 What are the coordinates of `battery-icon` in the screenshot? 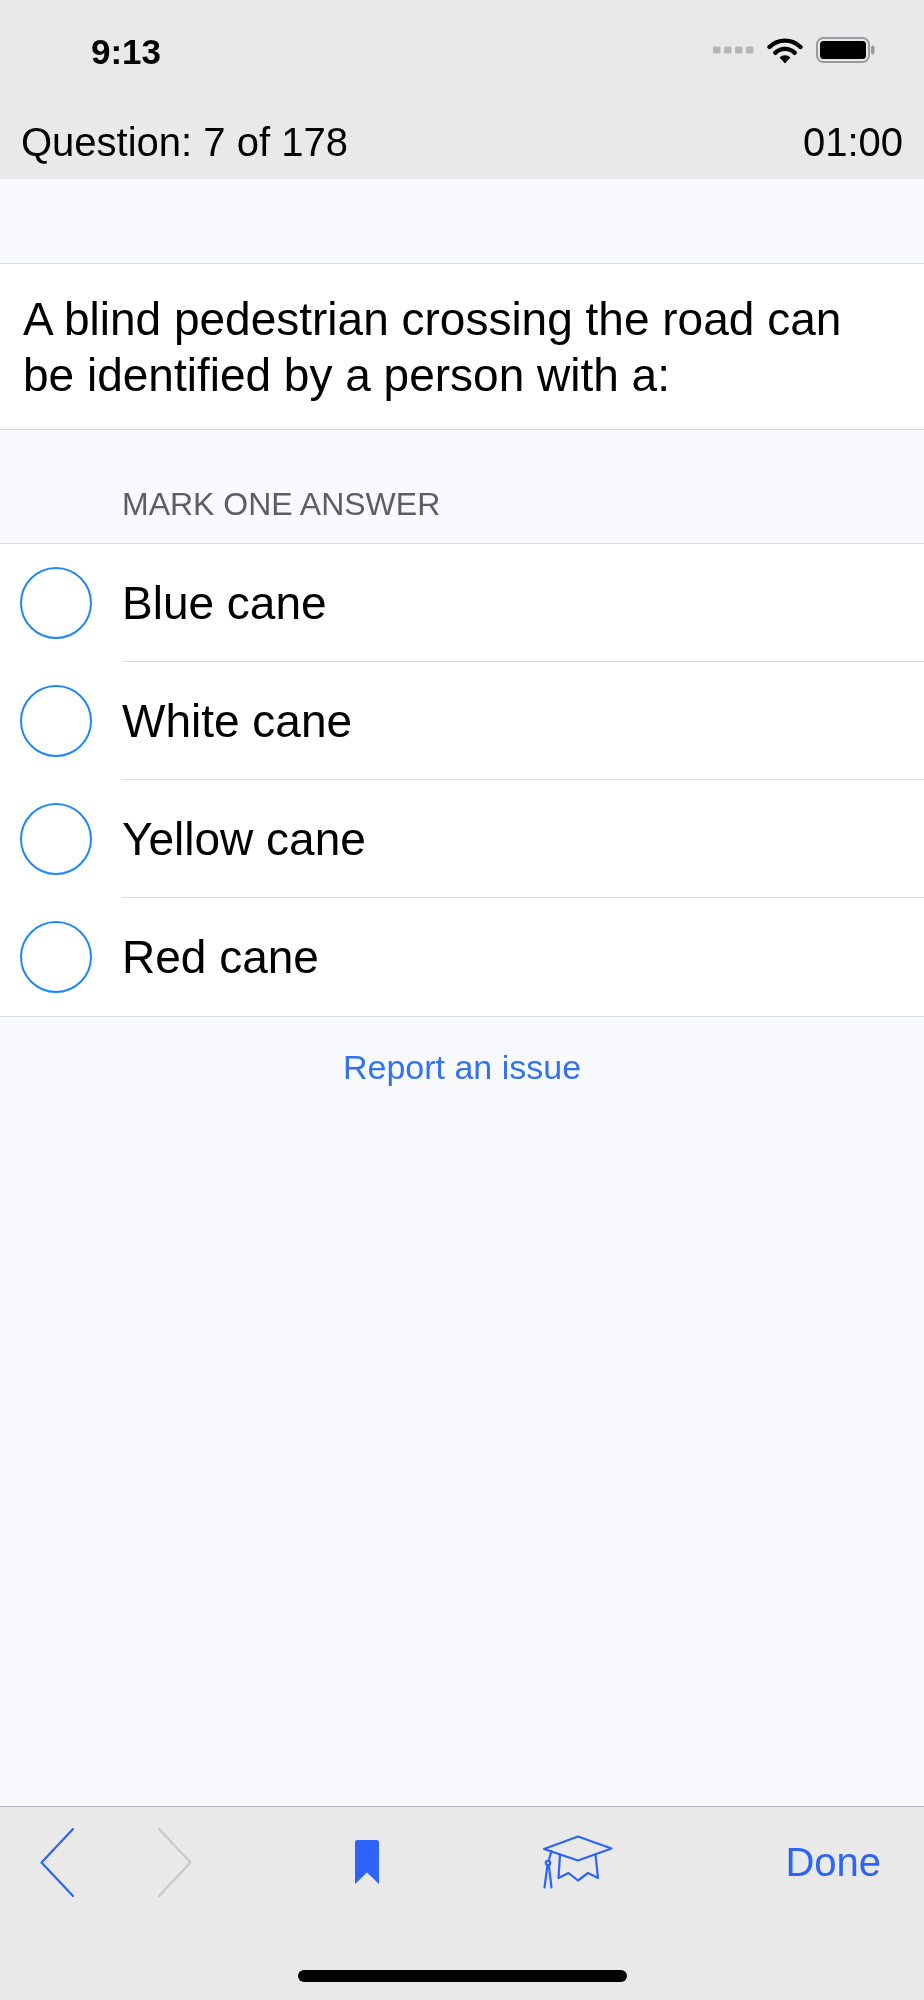 It's located at (845, 50).